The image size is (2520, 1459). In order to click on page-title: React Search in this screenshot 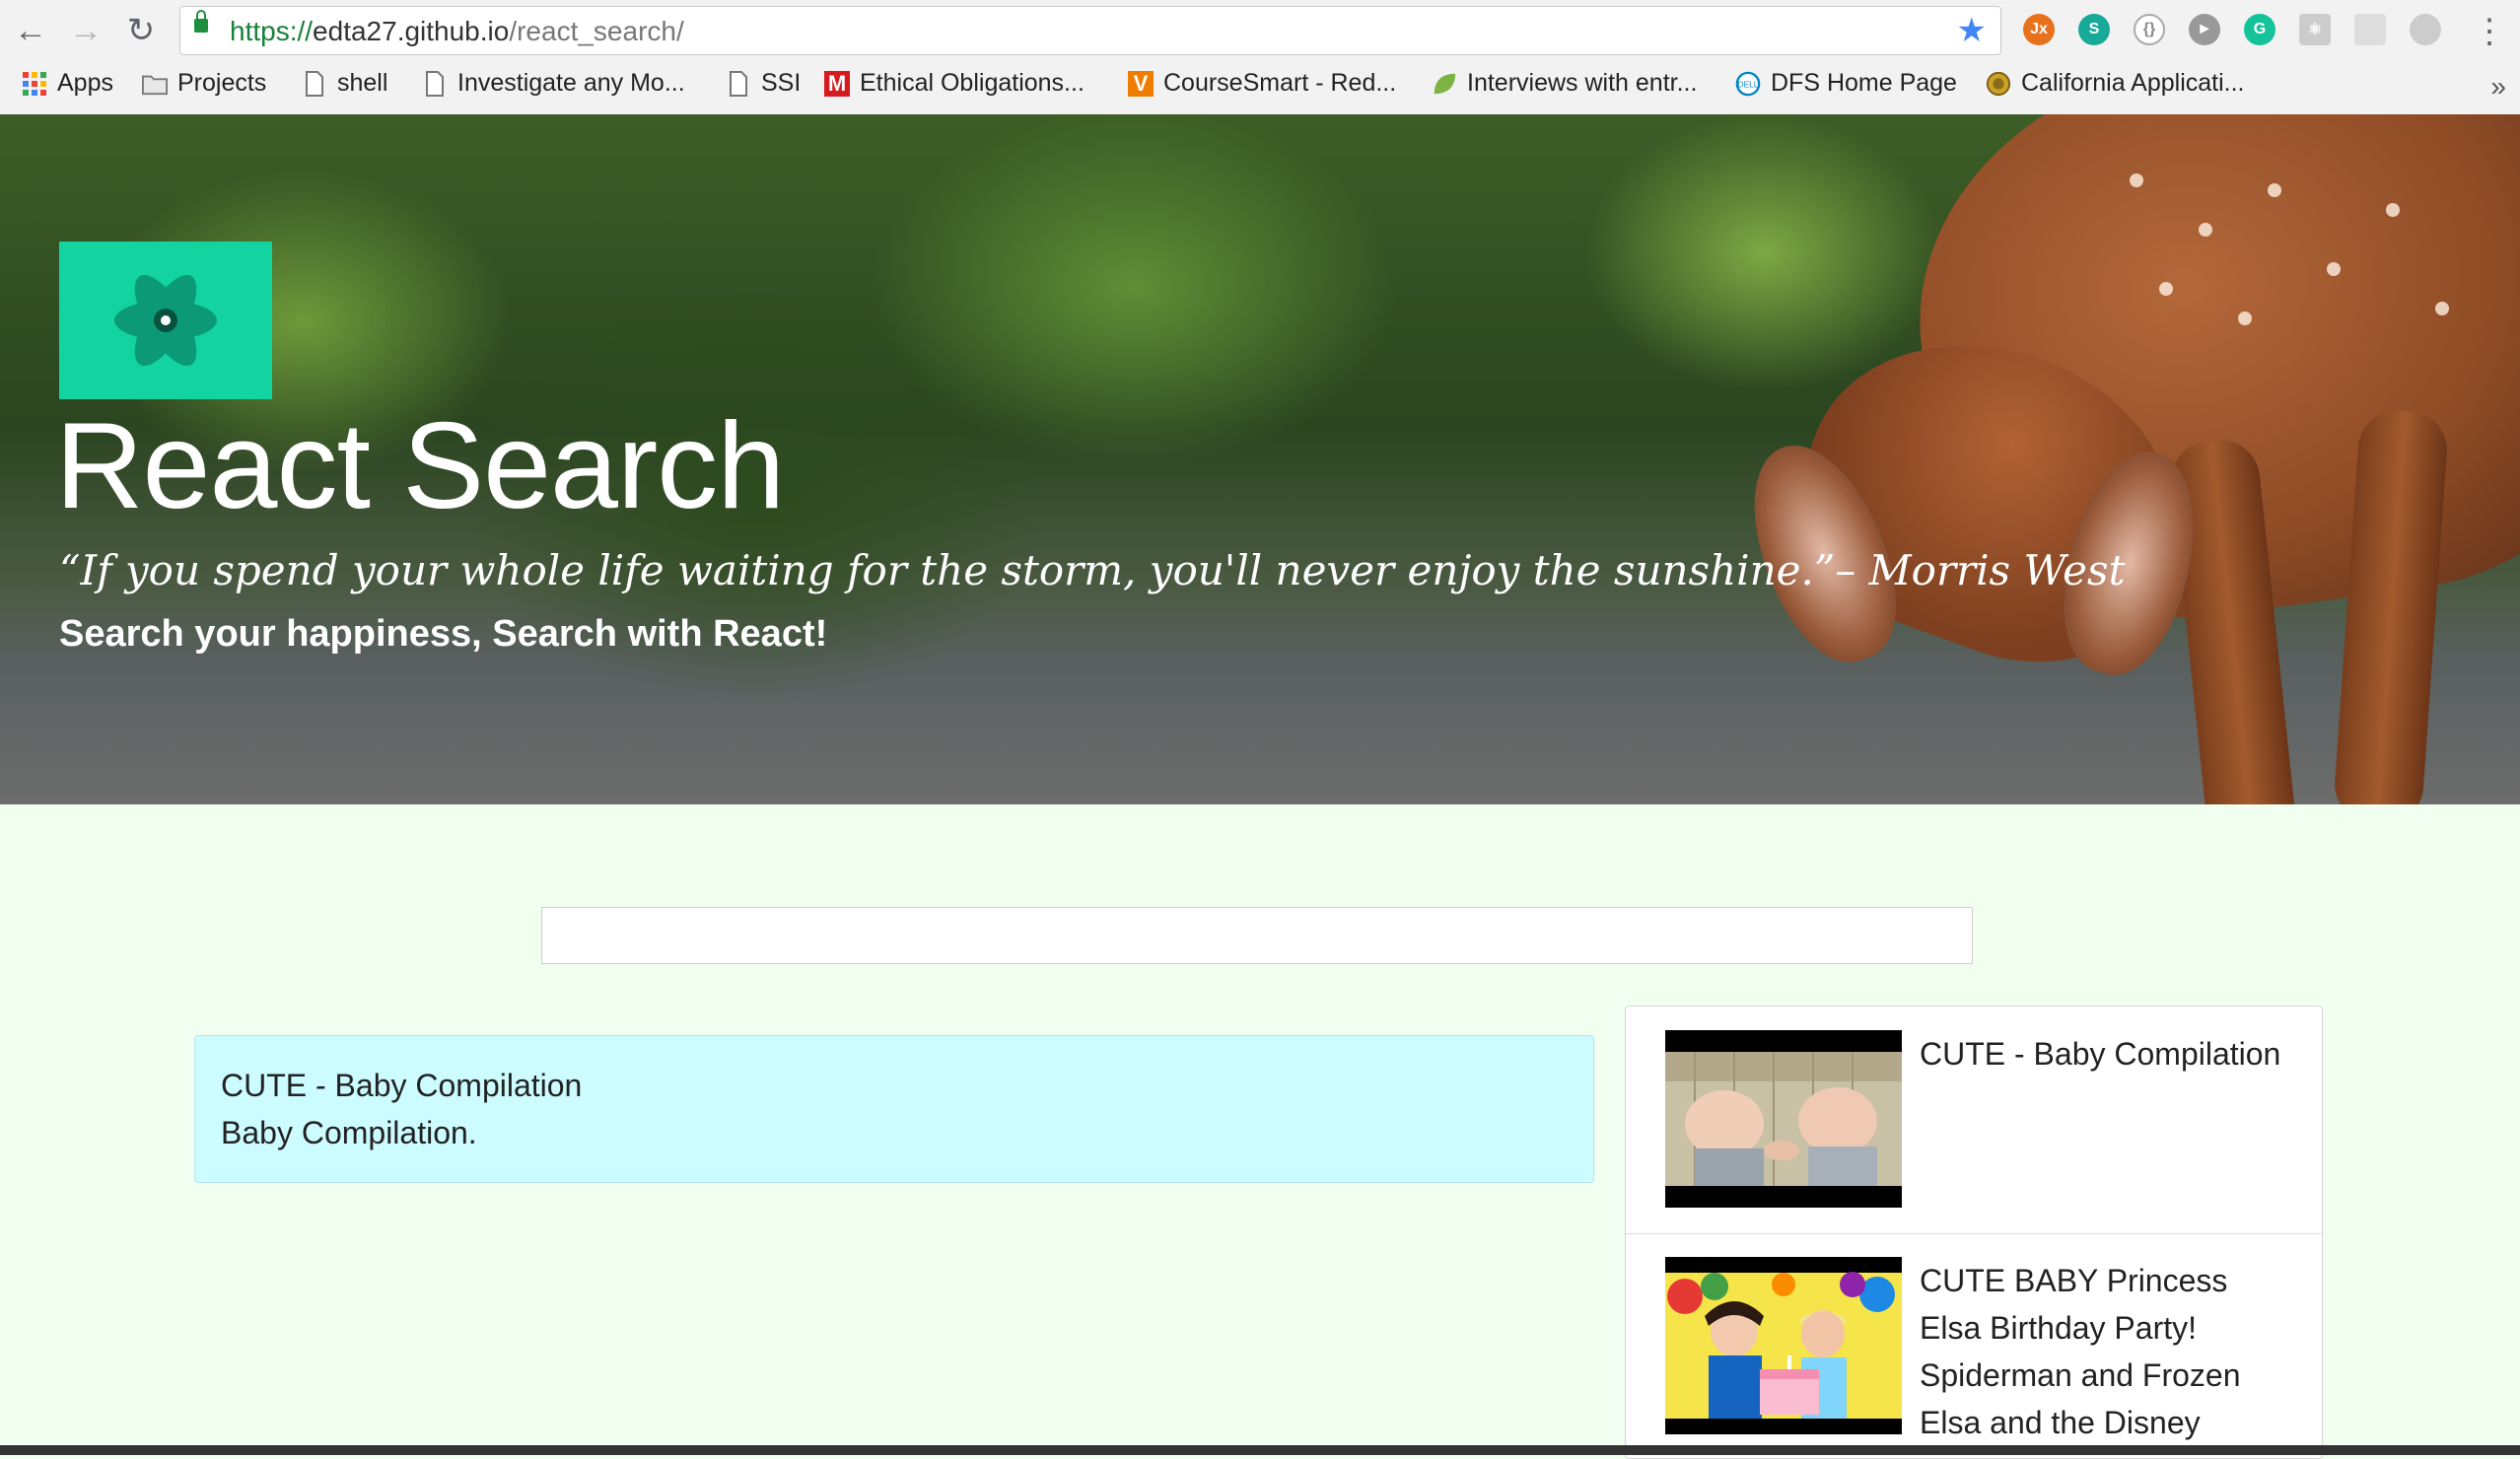, I will do `click(420, 466)`.